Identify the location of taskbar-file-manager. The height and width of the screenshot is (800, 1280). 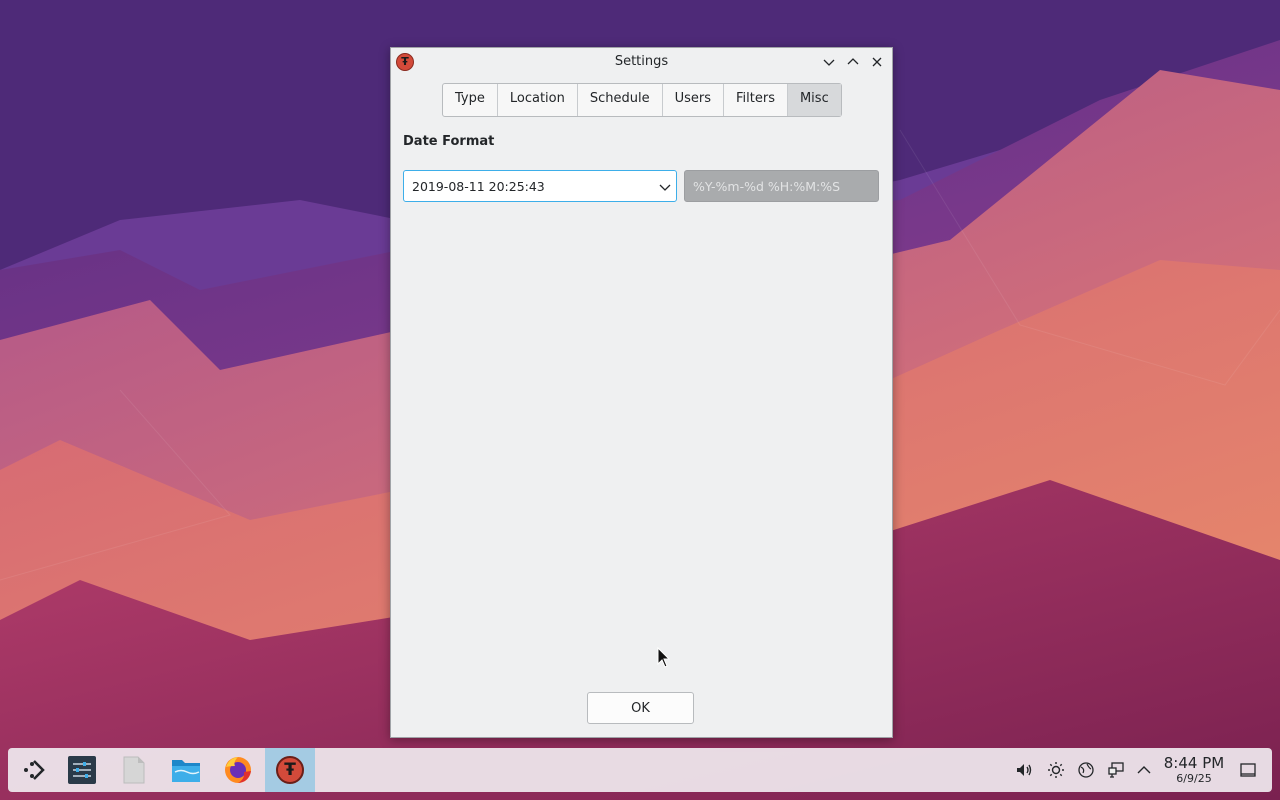
(186, 770).